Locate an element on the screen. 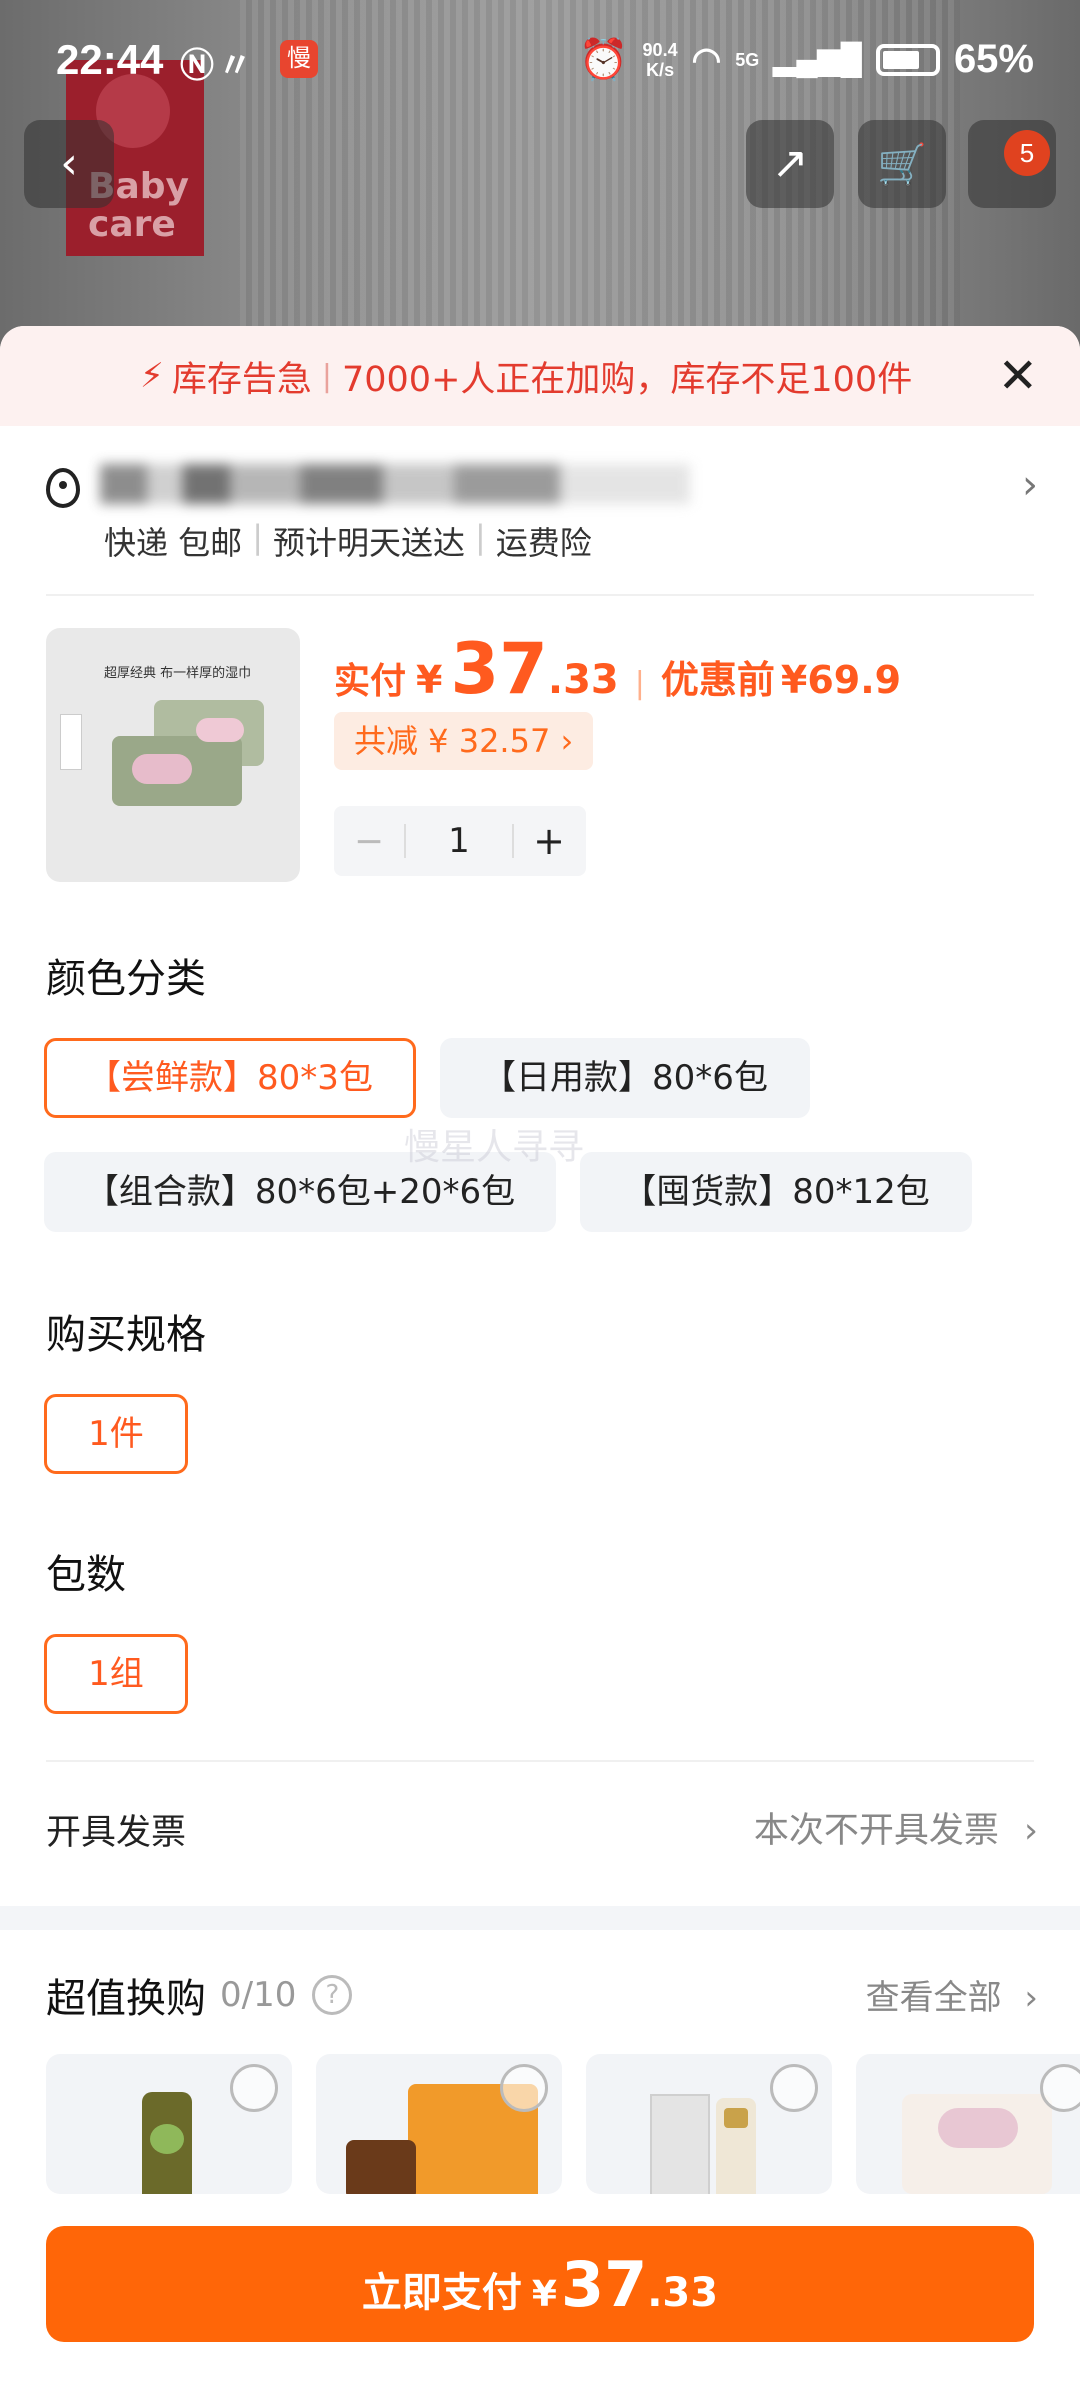  delivery-eta: 预计明天送达 is located at coordinates (368, 543).